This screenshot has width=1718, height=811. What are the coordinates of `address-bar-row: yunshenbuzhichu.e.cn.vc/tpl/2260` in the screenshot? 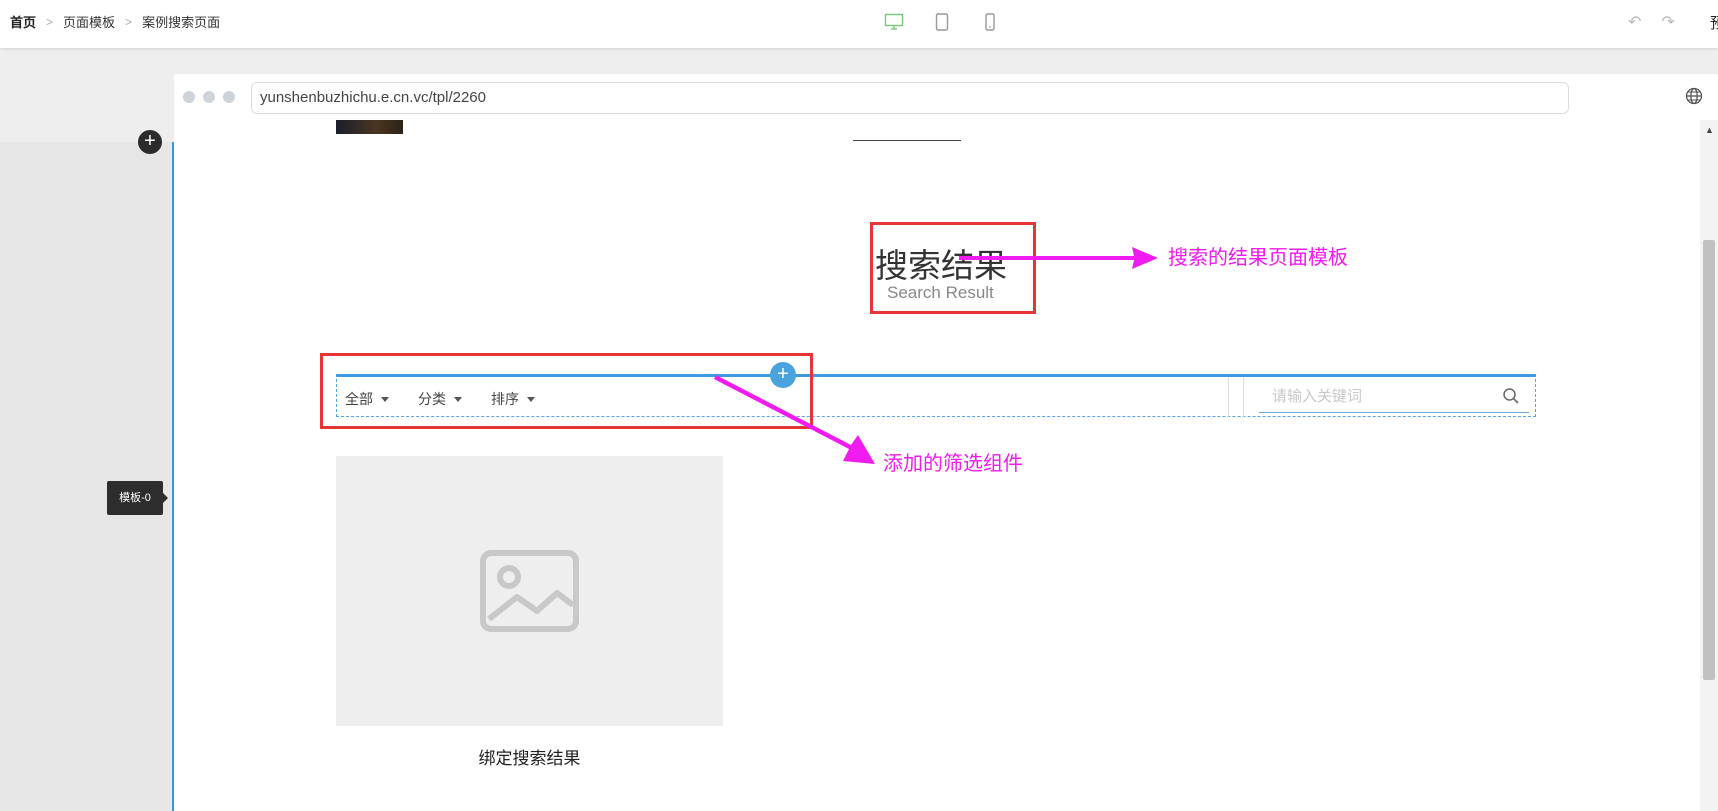 It's located at (946, 97).